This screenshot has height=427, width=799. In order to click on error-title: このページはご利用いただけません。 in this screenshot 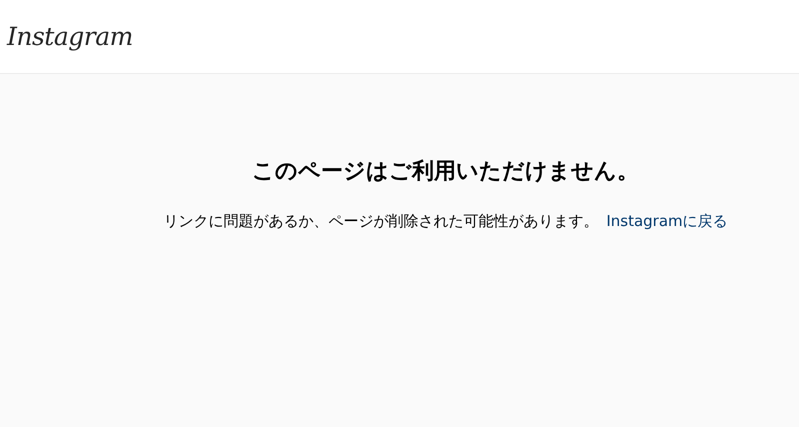, I will do `click(445, 172)`.